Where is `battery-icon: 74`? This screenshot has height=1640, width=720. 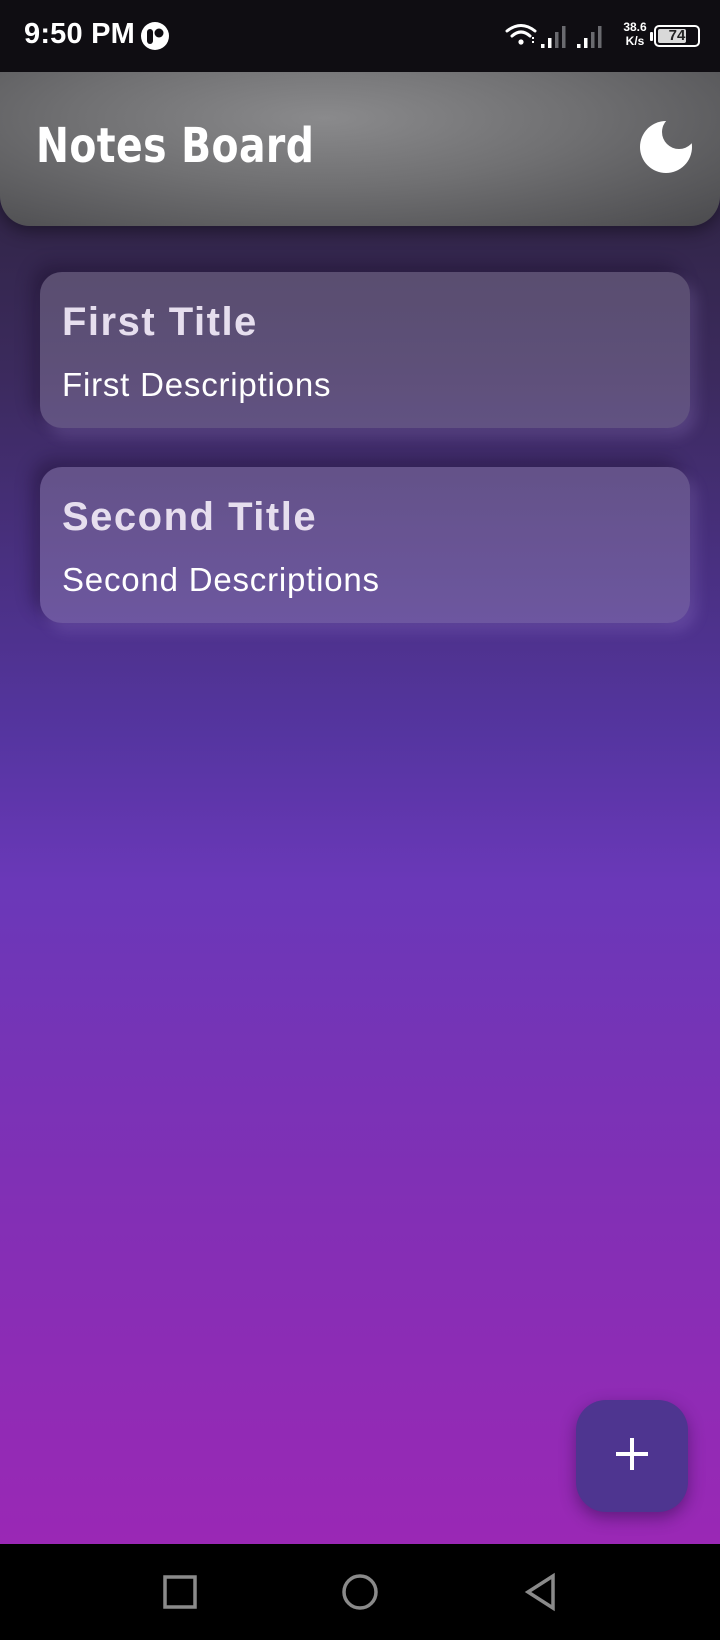 battery-icon: 74 is located at coordinates (677, 36).